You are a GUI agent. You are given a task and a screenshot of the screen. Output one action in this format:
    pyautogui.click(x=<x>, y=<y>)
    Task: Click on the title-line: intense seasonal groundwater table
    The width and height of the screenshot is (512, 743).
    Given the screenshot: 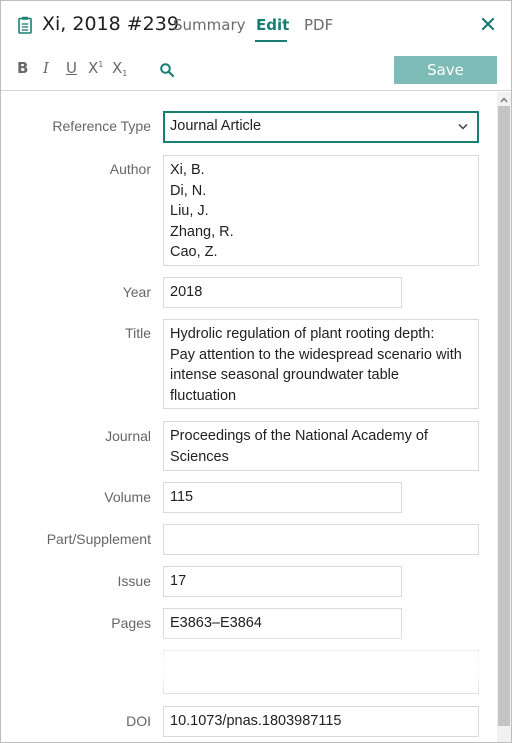 What is the action you would take?
    pyautogui.click(x=284, y=375)
    